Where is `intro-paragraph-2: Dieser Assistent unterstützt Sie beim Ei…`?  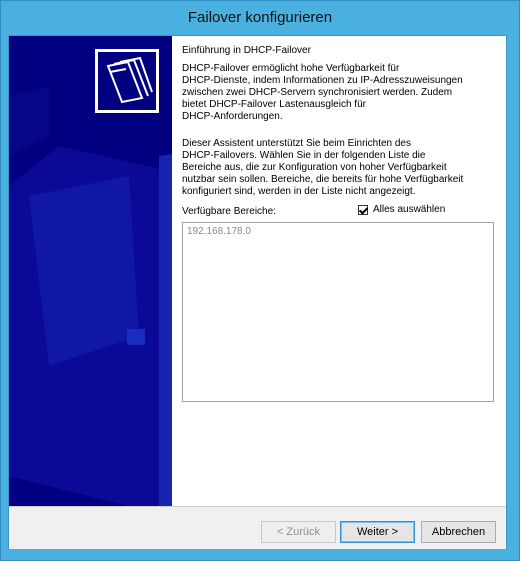
intro-paragraph-2: Dieser Assistent unterstützt Sie beim Ei… is located at coordinates (337, 168).